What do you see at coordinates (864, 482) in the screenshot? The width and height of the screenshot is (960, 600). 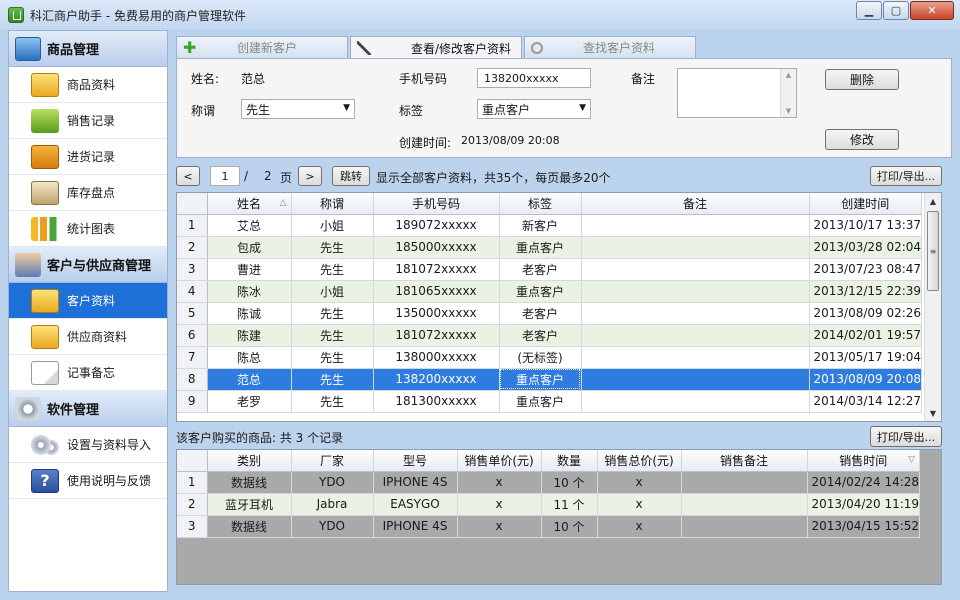 I see `table-cell: 2014/02/24 14:28` at bounding box center [864, 482].